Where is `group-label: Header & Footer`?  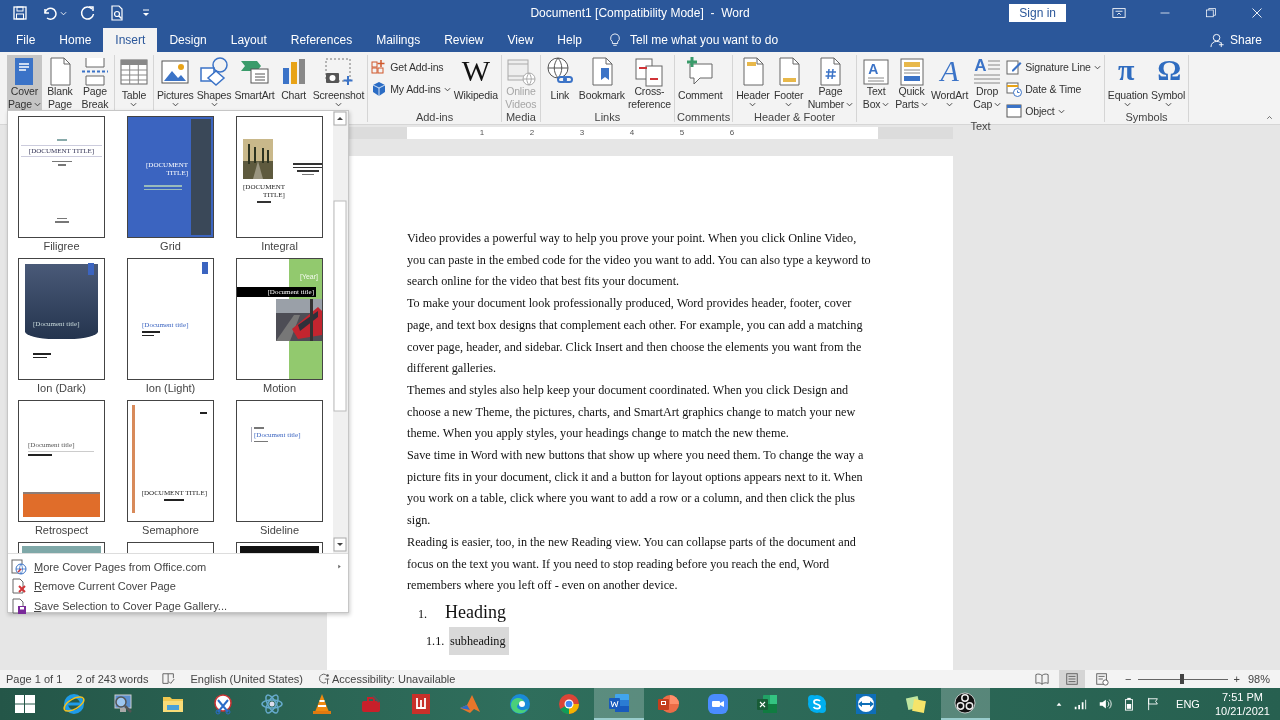
group-label: Header & Footer is located at coordinates (794, 117).